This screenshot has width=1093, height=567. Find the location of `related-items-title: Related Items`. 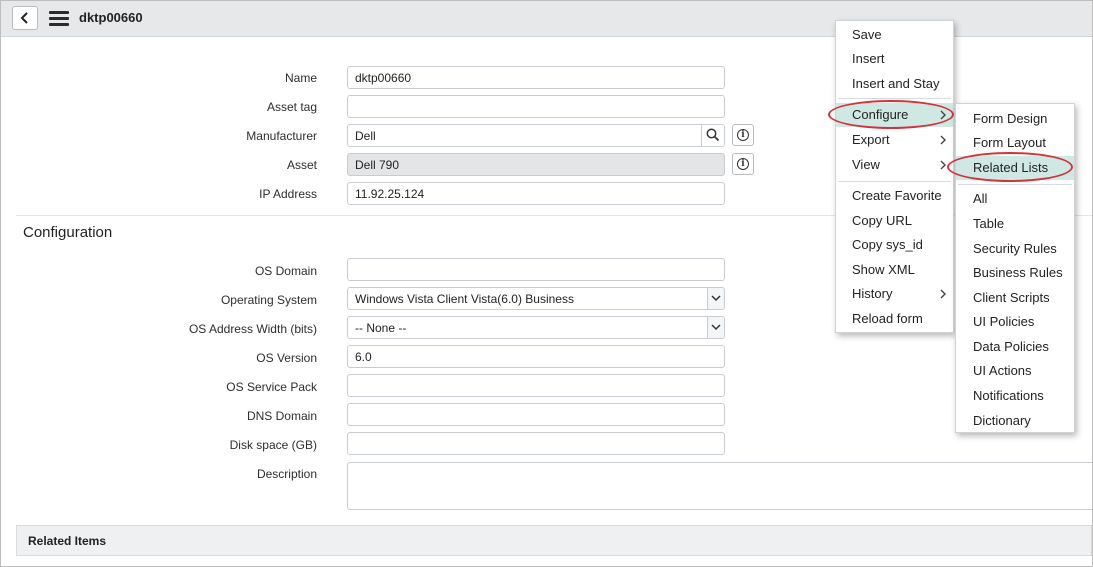

related-items-title: Related Items is located at coordinates (67, 541).